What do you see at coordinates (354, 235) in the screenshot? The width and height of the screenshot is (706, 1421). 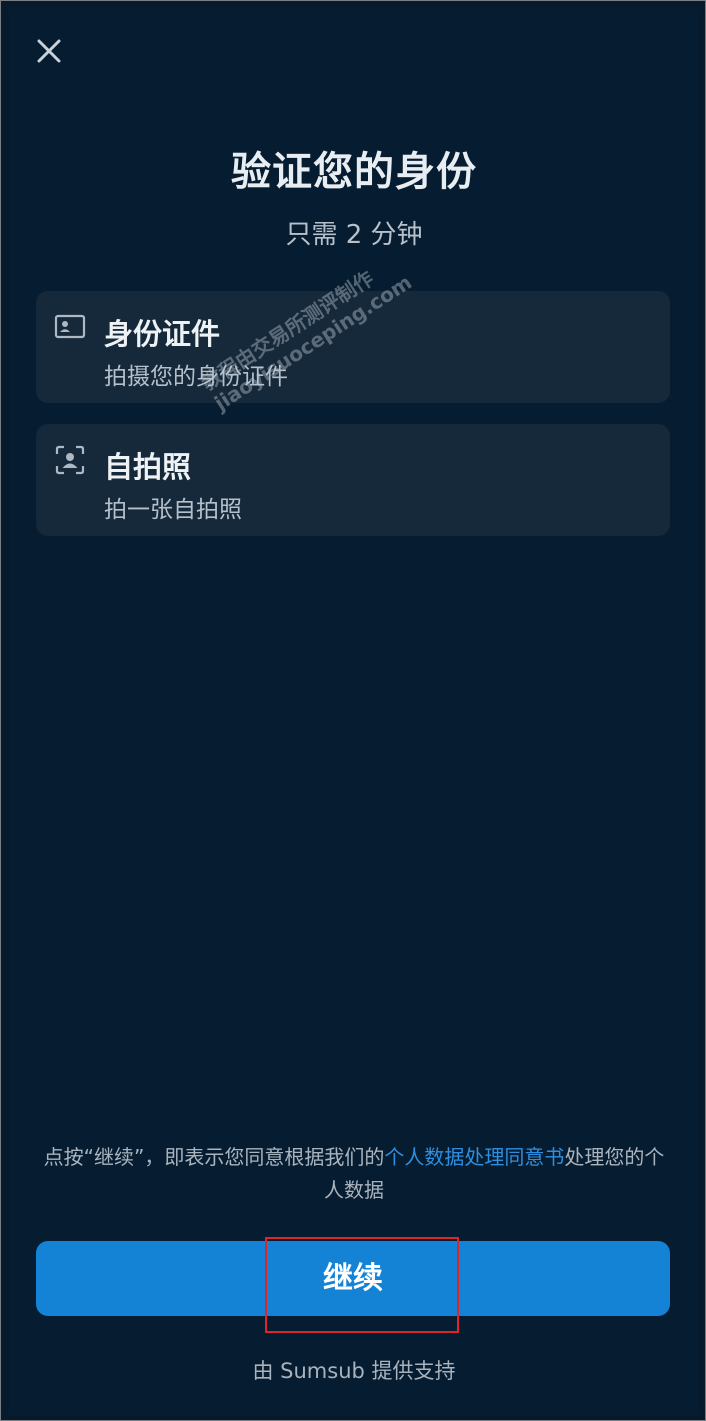 I see `page-subtitle: 只需 2 分钟` at bounding box center [354, 235].